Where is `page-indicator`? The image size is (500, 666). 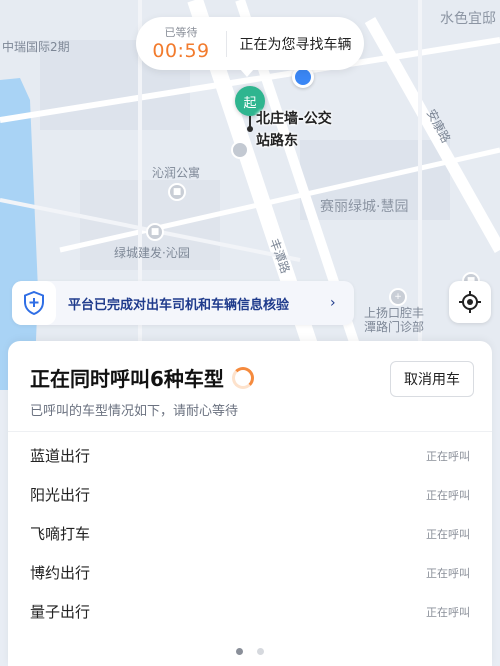
page-indicator is located at coordinates (250, 651).